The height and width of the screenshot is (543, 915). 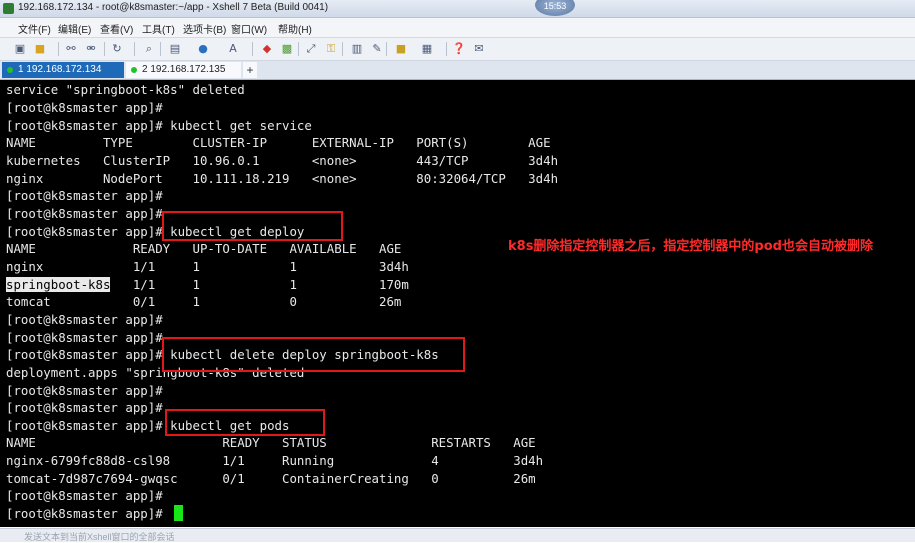 What do you see at coordinates (295, 28) in the screenshot?
I see `menu-help: 帮助(H)` at bounding box center [295, 28].